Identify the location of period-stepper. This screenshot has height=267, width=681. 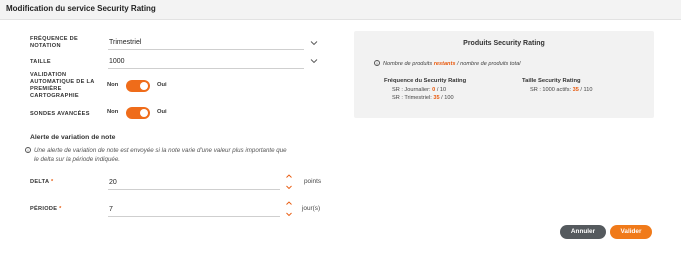
(289, 209).